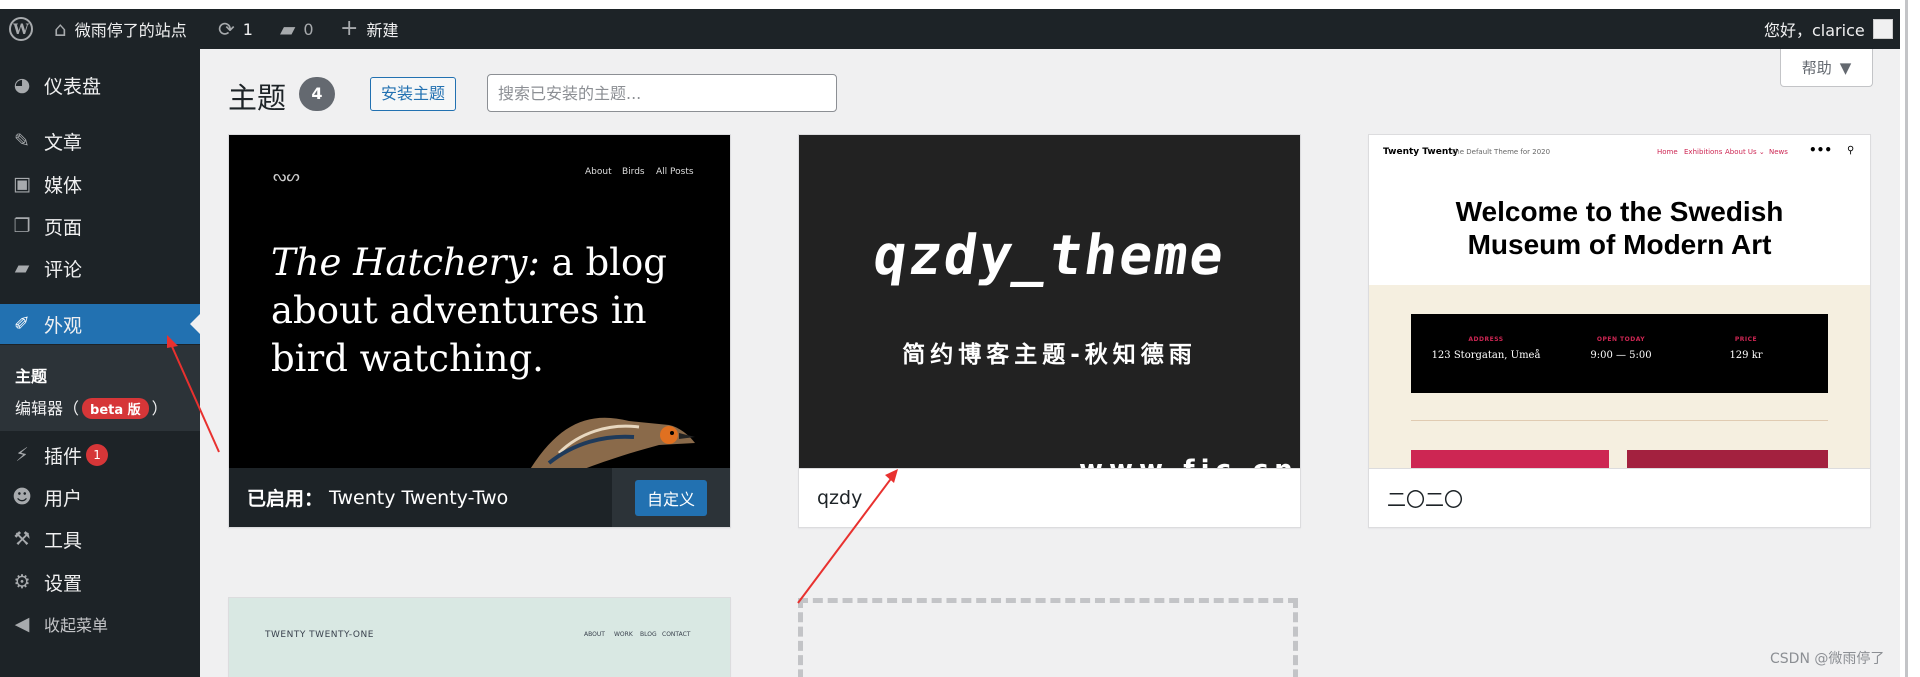 The image size is (1920, 677). What do you see at coordinates (22, 497) in the screenshot?
I see `user-icon: ☻` at bounding box center [22, 497].